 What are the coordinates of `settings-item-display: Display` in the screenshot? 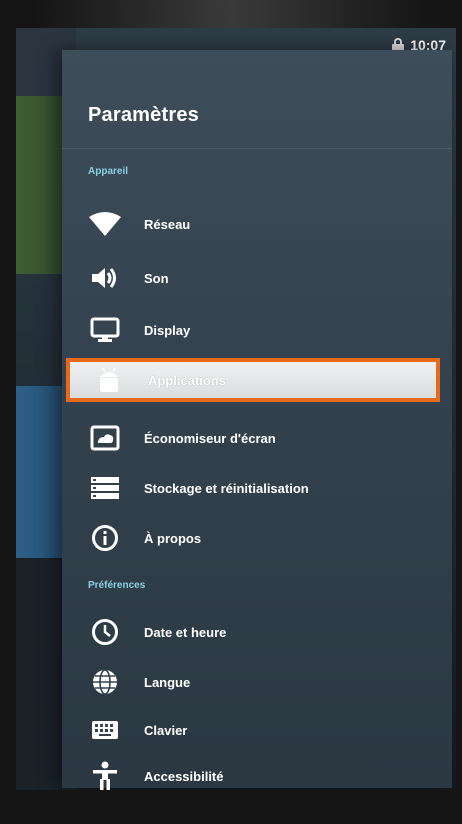 It's located at (257, 330).